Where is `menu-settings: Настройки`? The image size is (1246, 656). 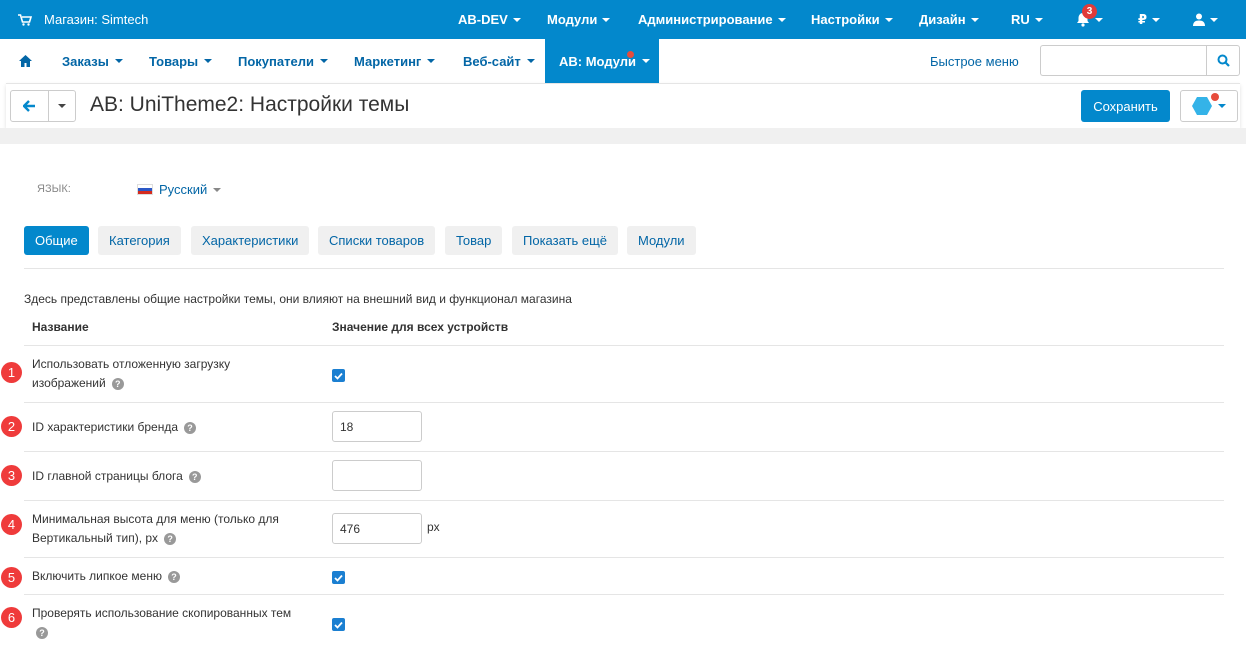
menu-settings: Настройки is located at coordinates (852, 19).